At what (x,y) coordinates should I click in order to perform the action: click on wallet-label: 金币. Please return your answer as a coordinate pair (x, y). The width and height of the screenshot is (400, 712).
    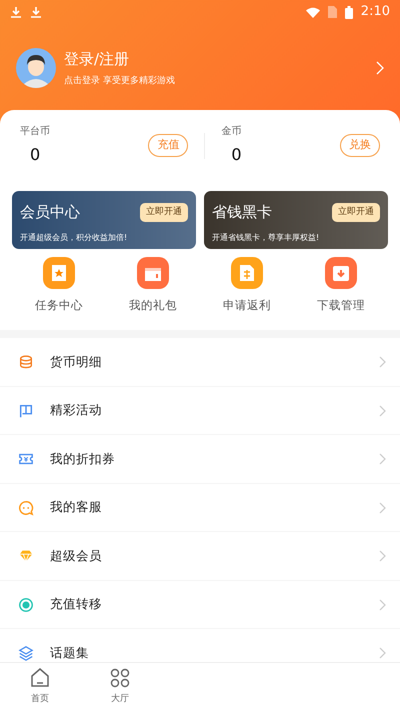
    Looking at the image, I should click on (231, 131).